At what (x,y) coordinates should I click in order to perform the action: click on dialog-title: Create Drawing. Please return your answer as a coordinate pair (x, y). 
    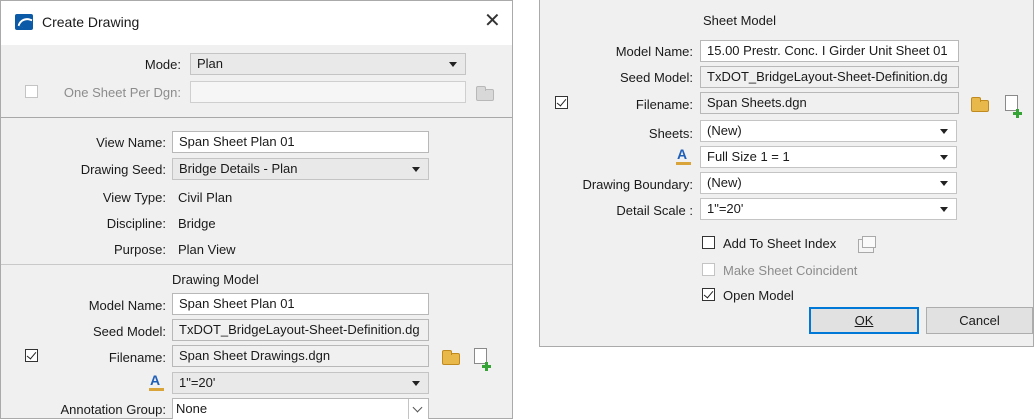
    Looking at the image, I should click on (91, 22).